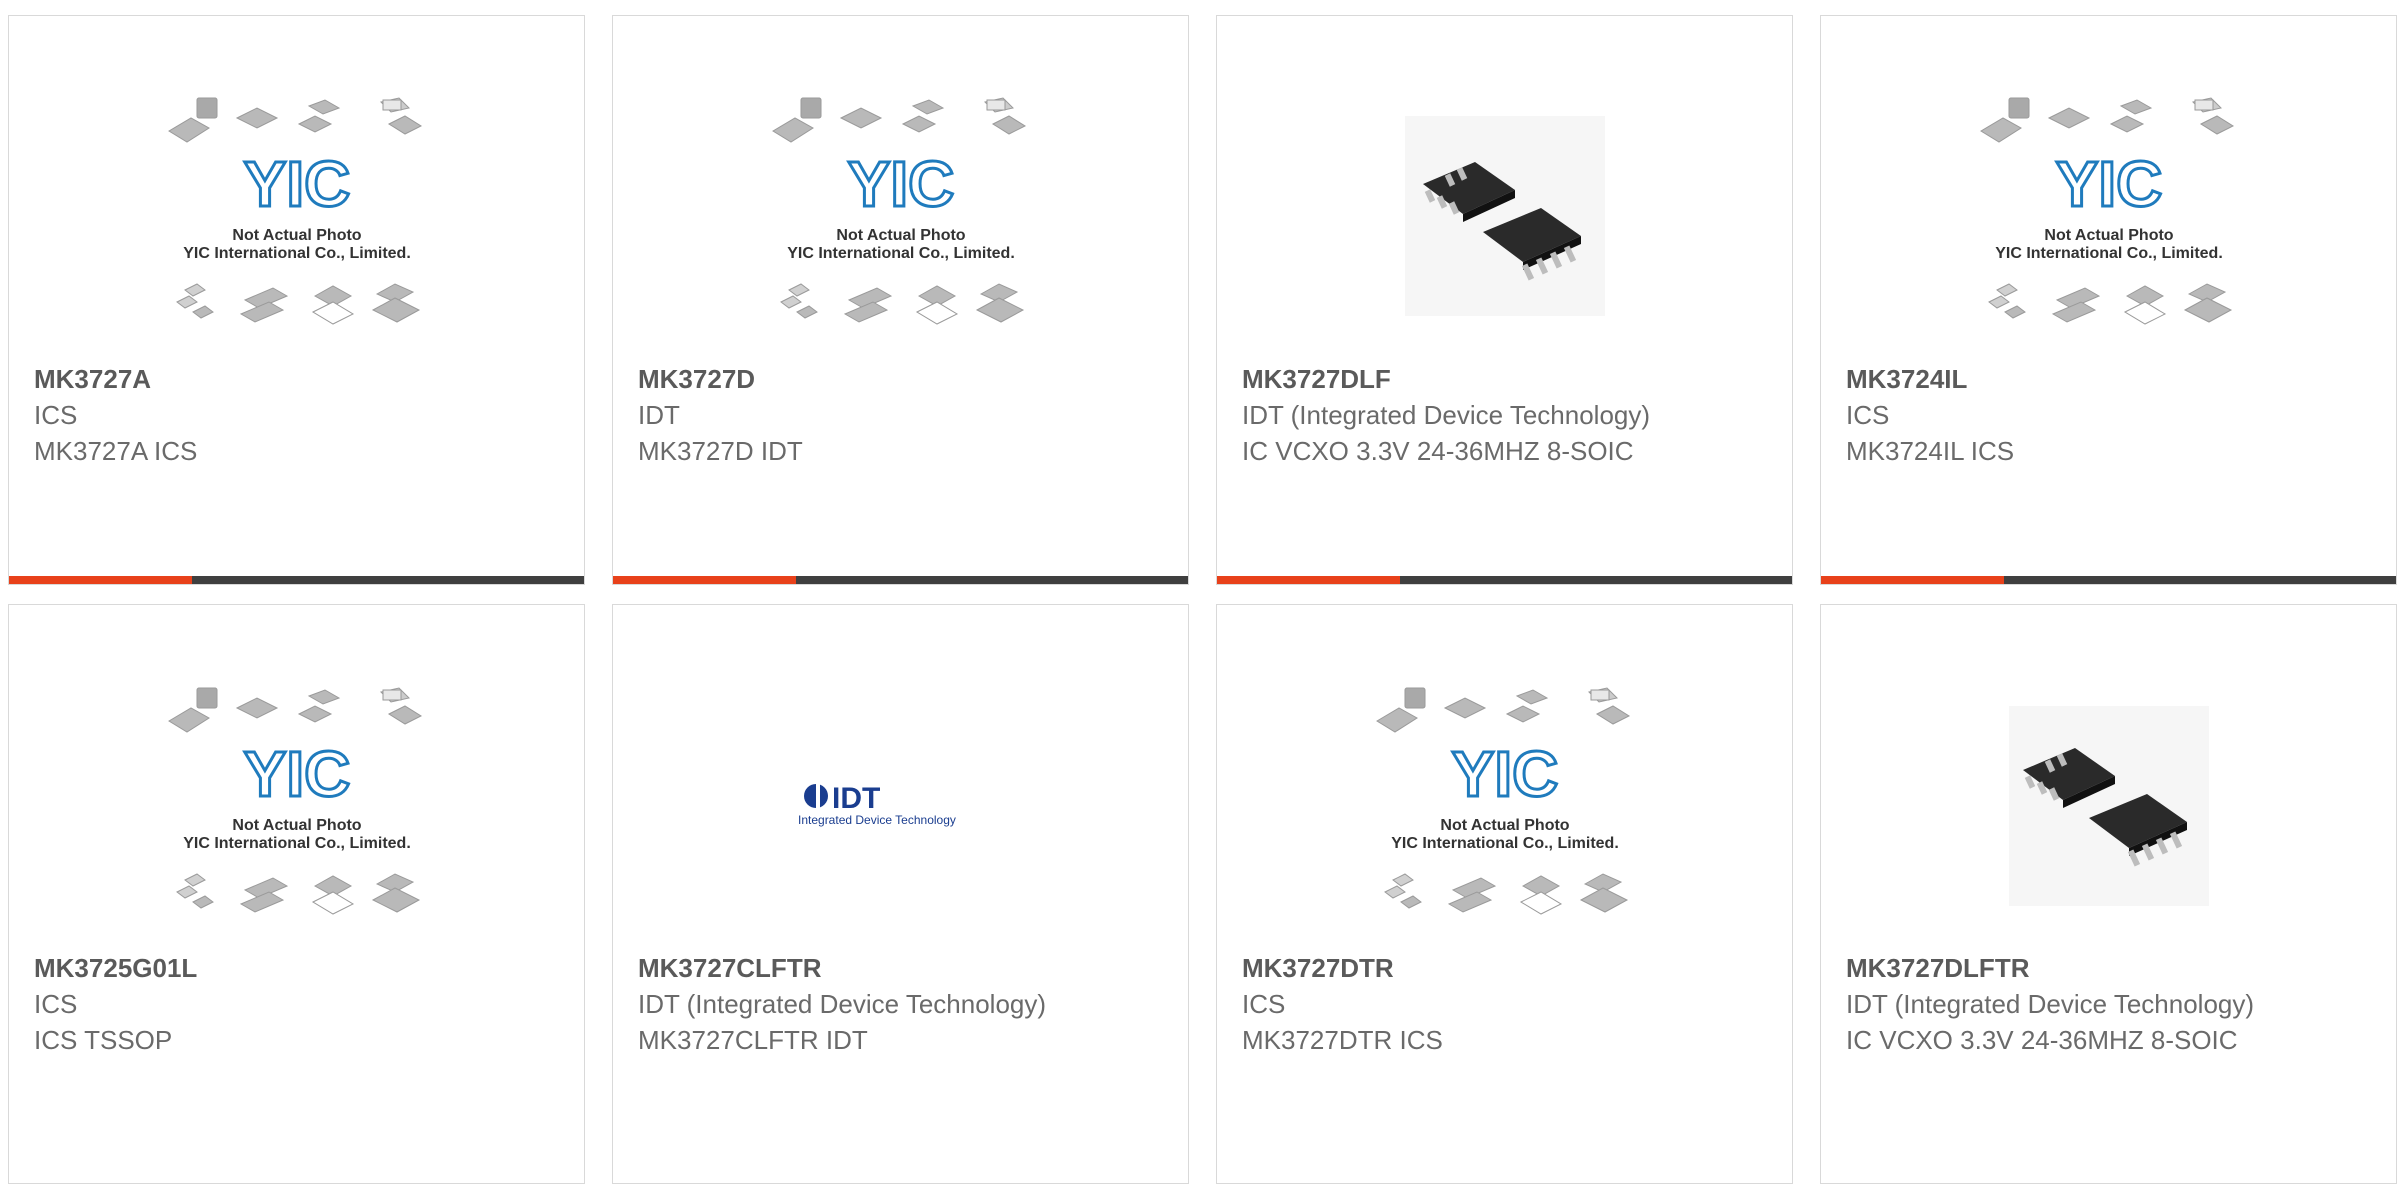 The width and height of the screenshot is (2400, 1184). Describe the element at coordinates (116, 451) in the screenshot. I see `description: MK3727A ICS` at that location.